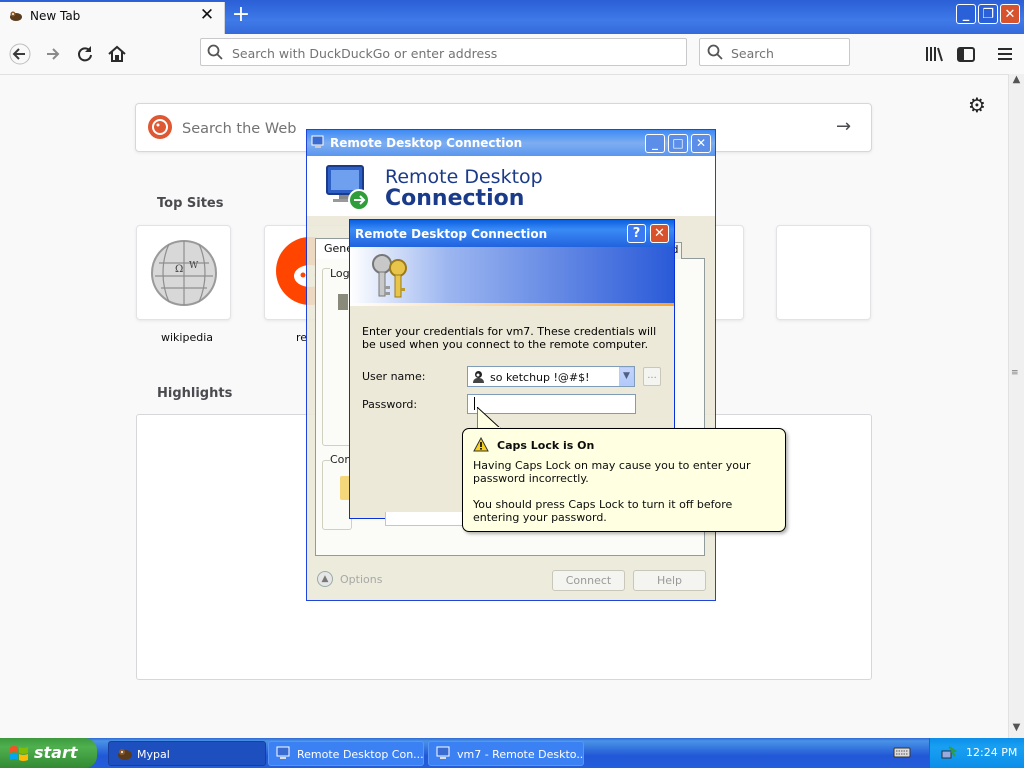 This screenshot has width=1024, height=768. What do you see at coordinates (190, 203) in the screenshot?
I see `top-sites-title: Top Sites` at bounding box center [190, 203].